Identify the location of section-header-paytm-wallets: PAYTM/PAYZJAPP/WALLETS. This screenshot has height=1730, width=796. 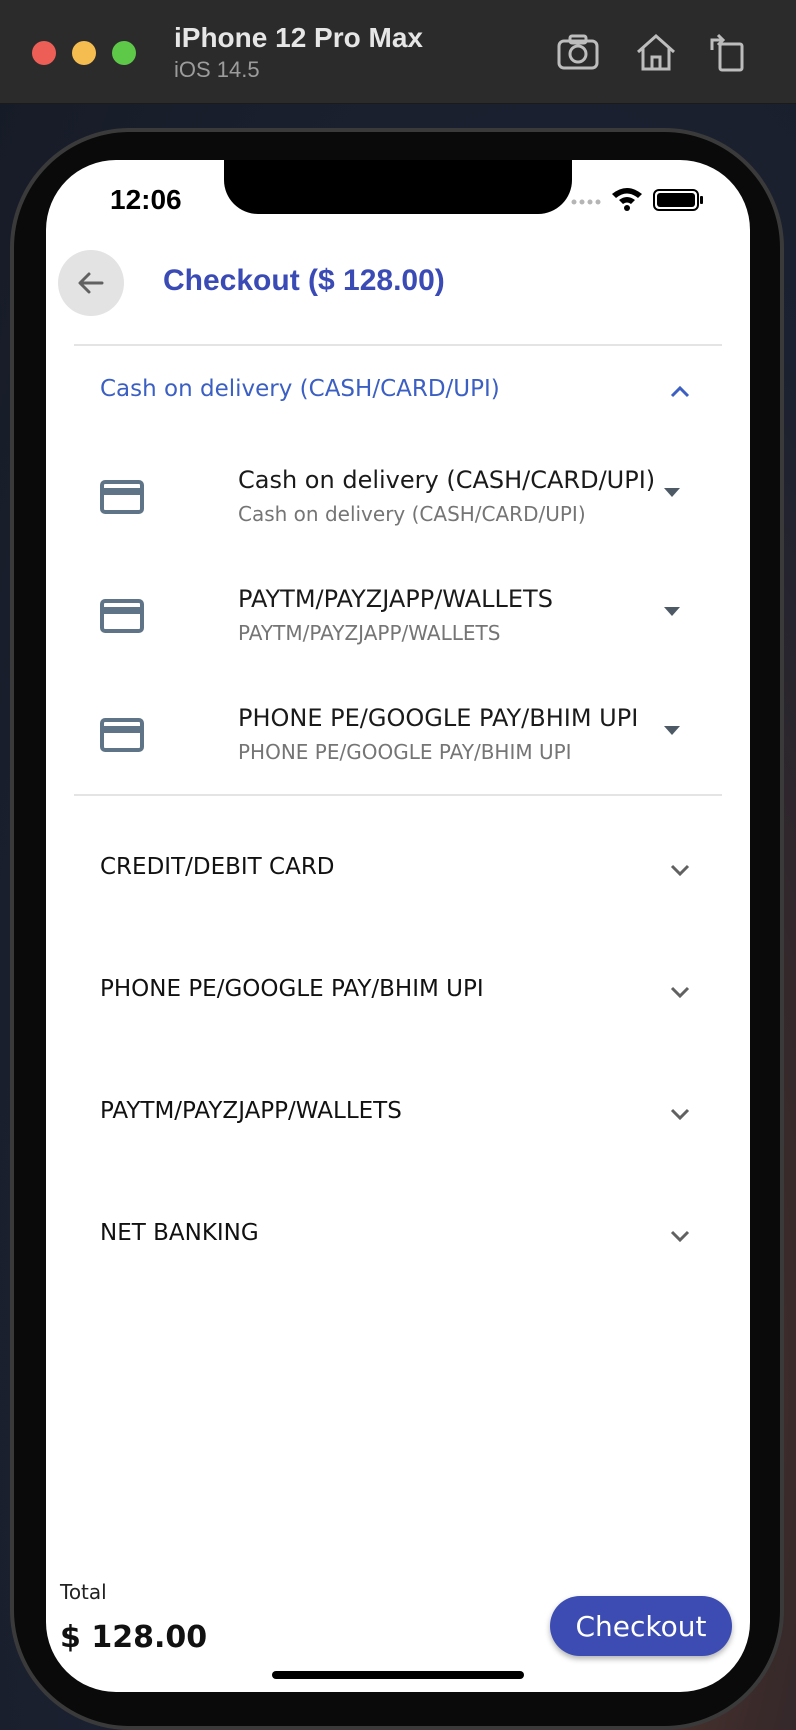
(400, 1111).